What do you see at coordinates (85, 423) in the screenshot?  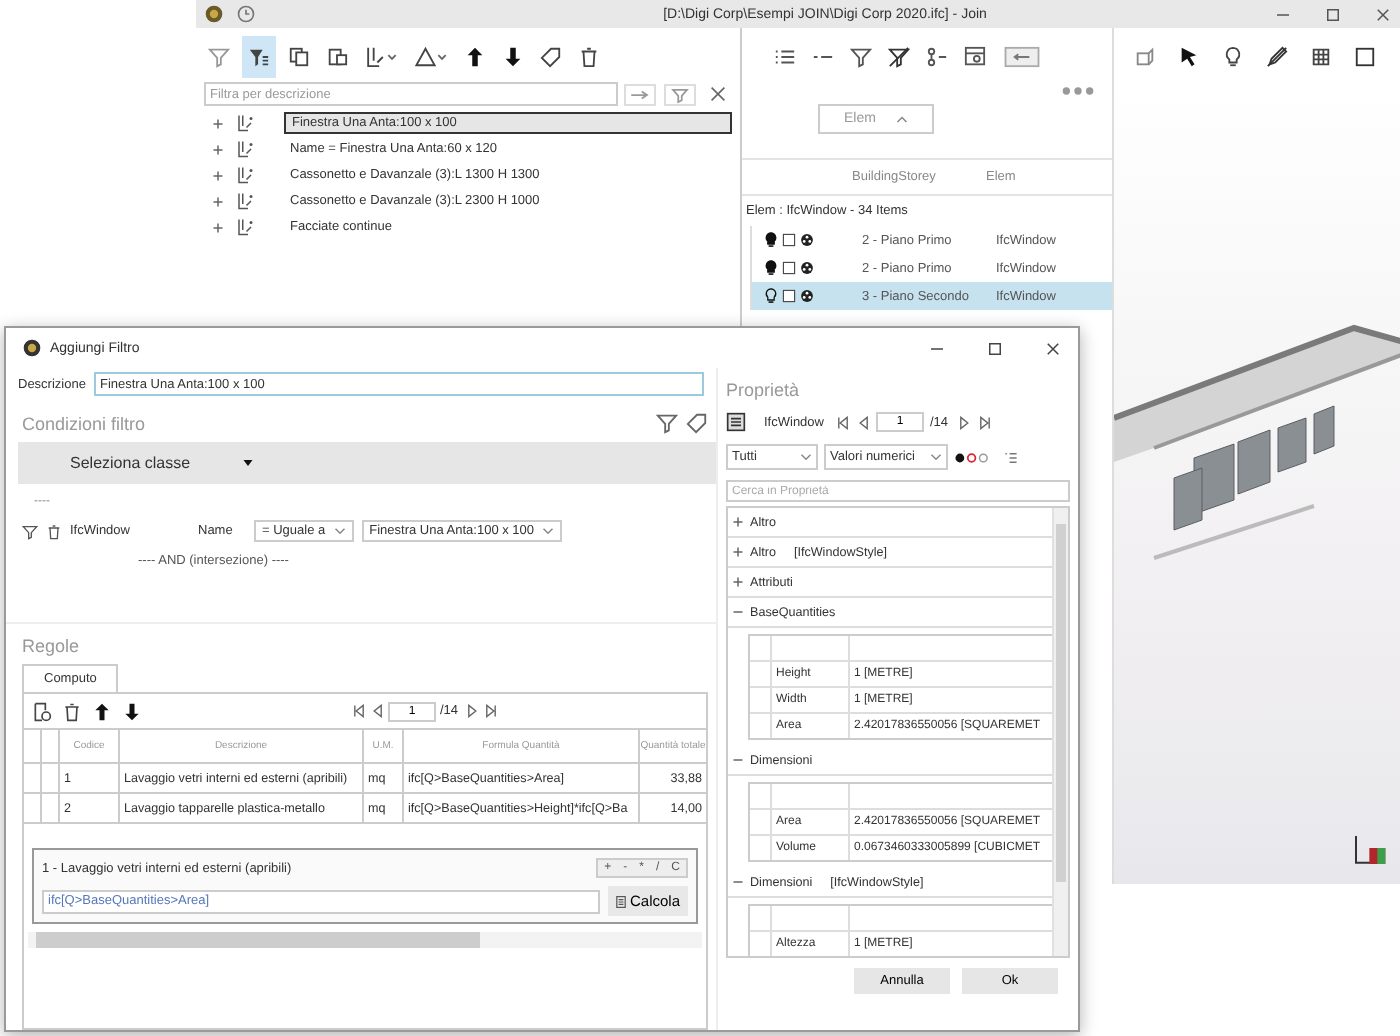 I see `section-heading: Condizioni filtro` at bounding box center [85, 423].